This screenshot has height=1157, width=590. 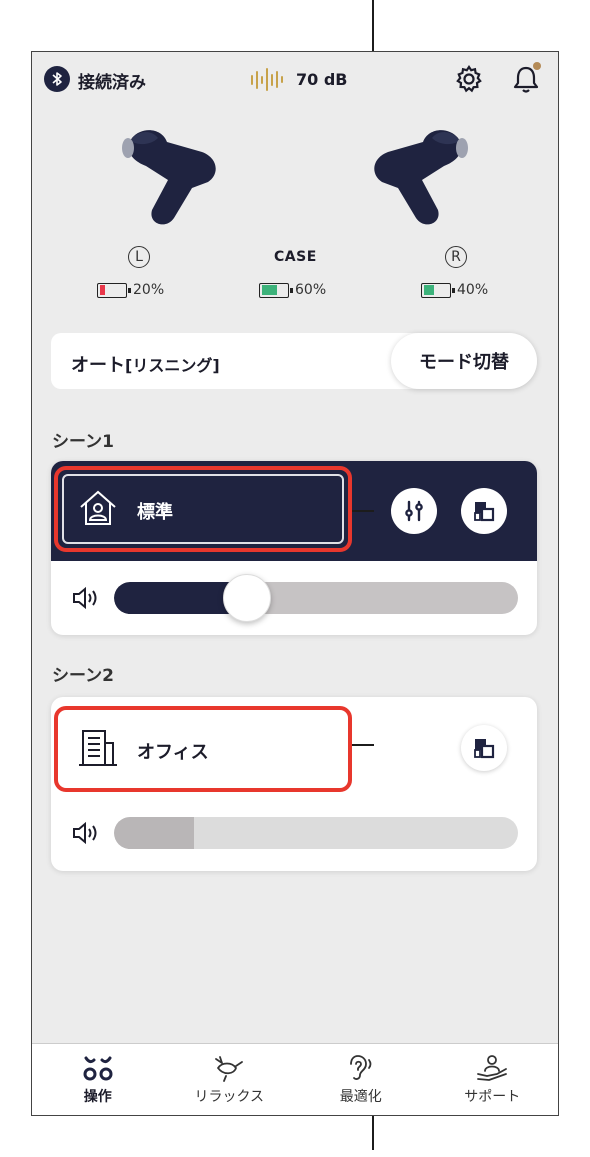 I want to click on case-battery-fill, so click(x=269, y=290).